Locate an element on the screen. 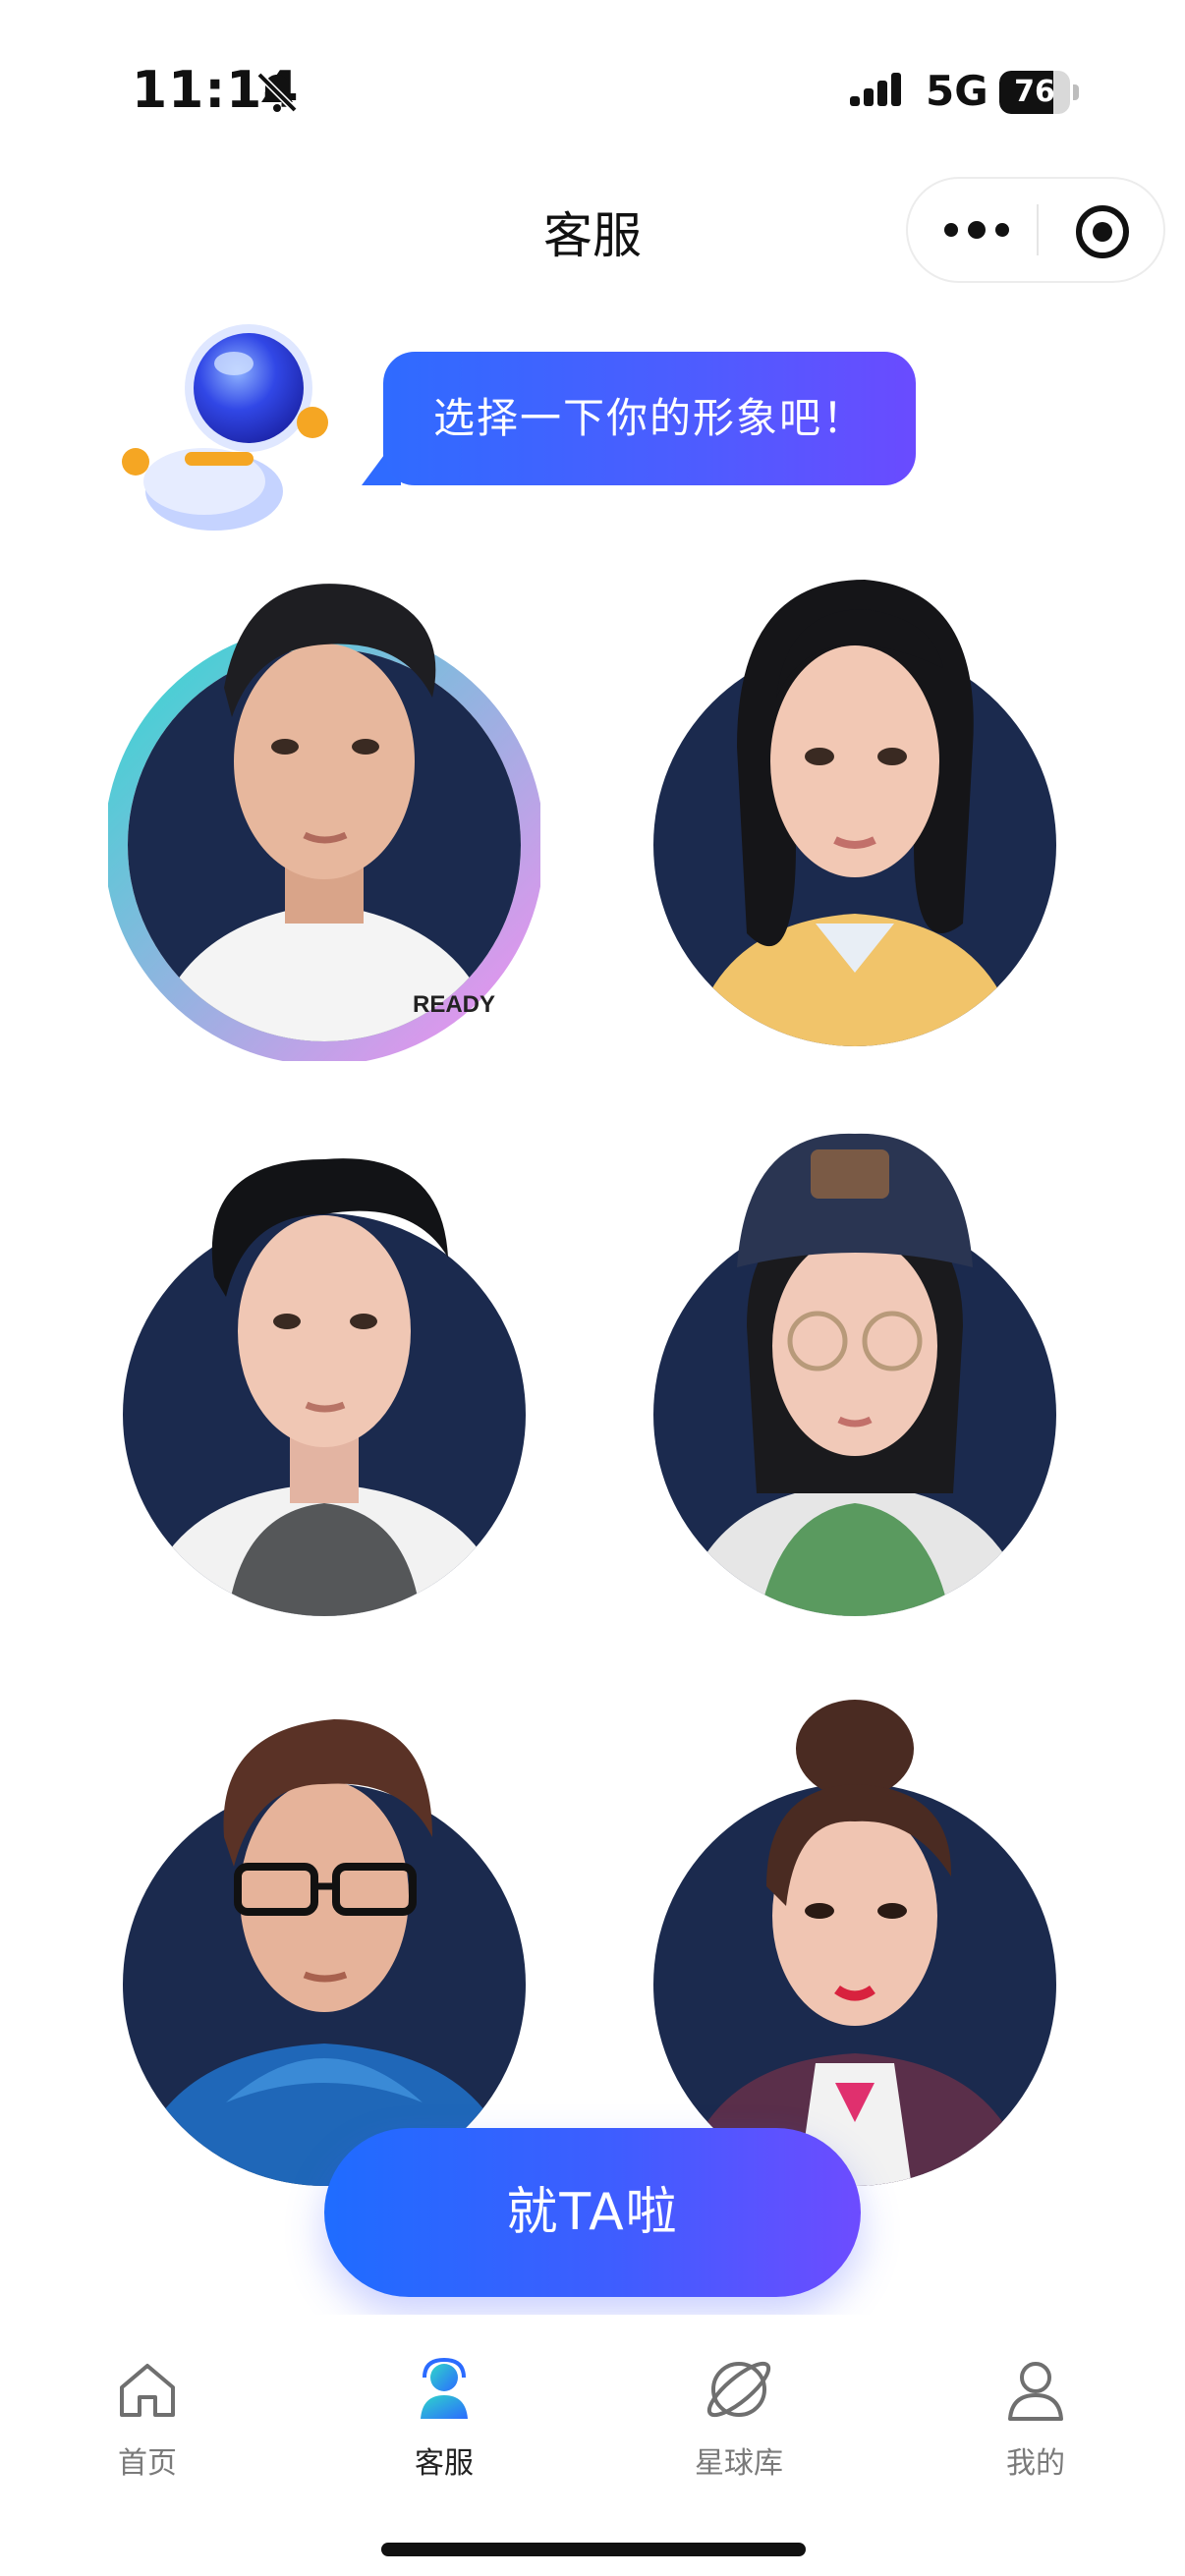 The height and width of the screenshot is (2576, 1185). svg-text: READY is located at coordinates (454, 1004).